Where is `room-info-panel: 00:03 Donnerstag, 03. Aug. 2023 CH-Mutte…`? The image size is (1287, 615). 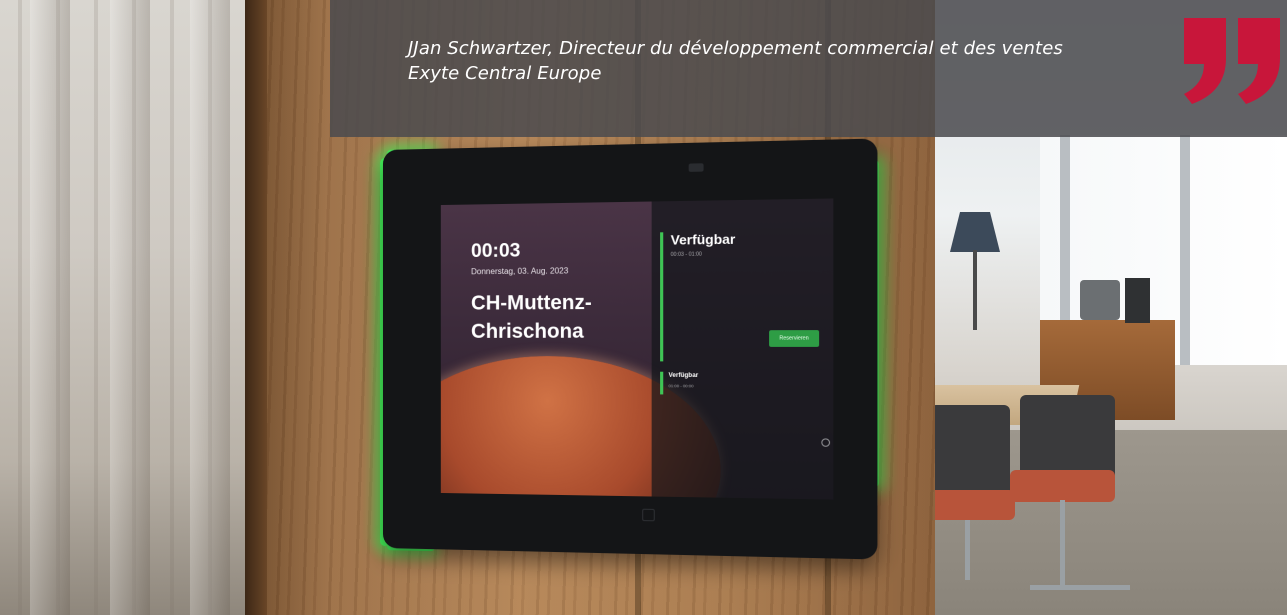
room-info-panel: 00:03 Donnerstag, 03. Aug. 2023 CH-Mutte… is located at coordinates (546, 349).